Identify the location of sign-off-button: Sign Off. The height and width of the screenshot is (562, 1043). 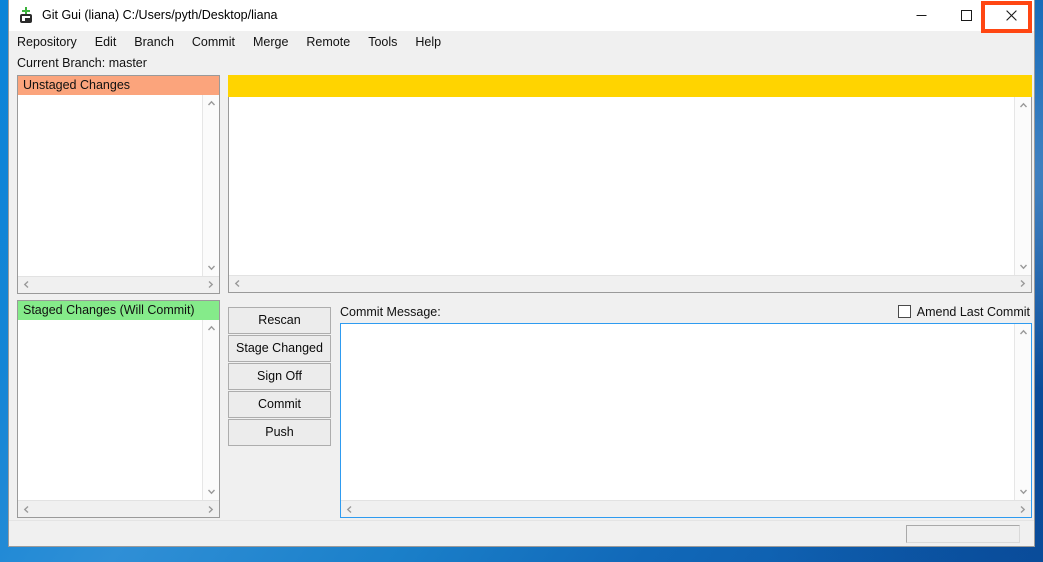
(279, 376).